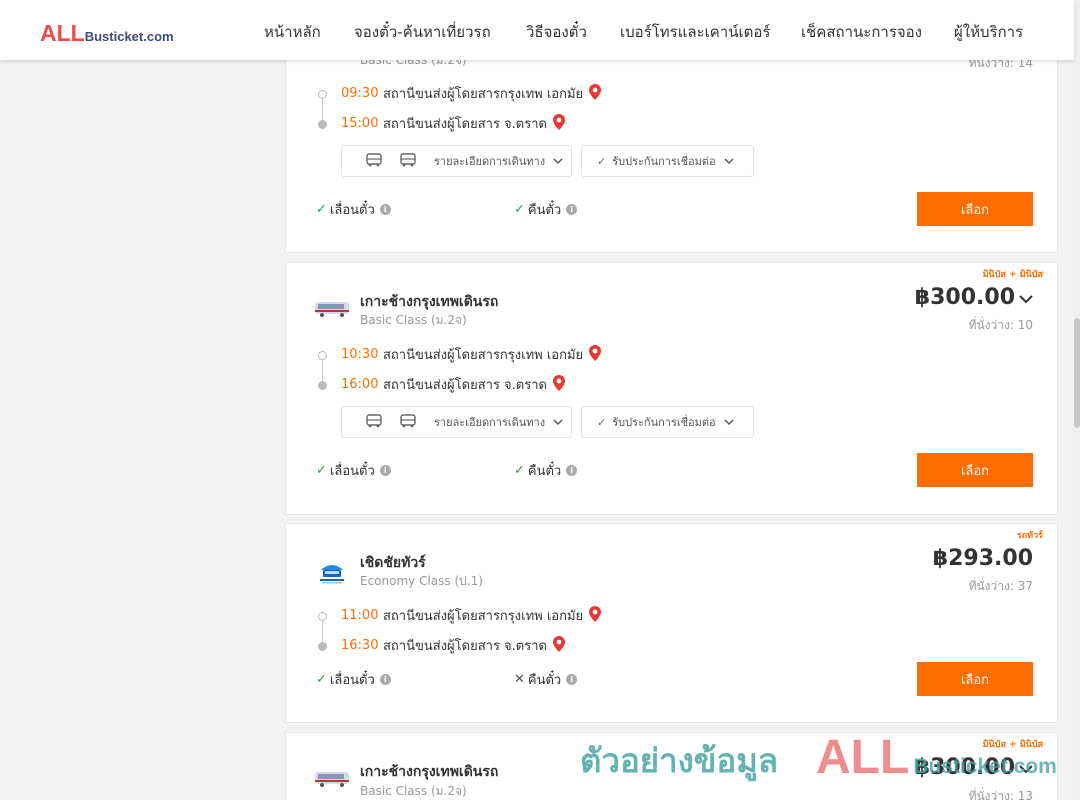  I want to click on refund-feature: ✕ คืนตั๋ว i, so click(546, 679).